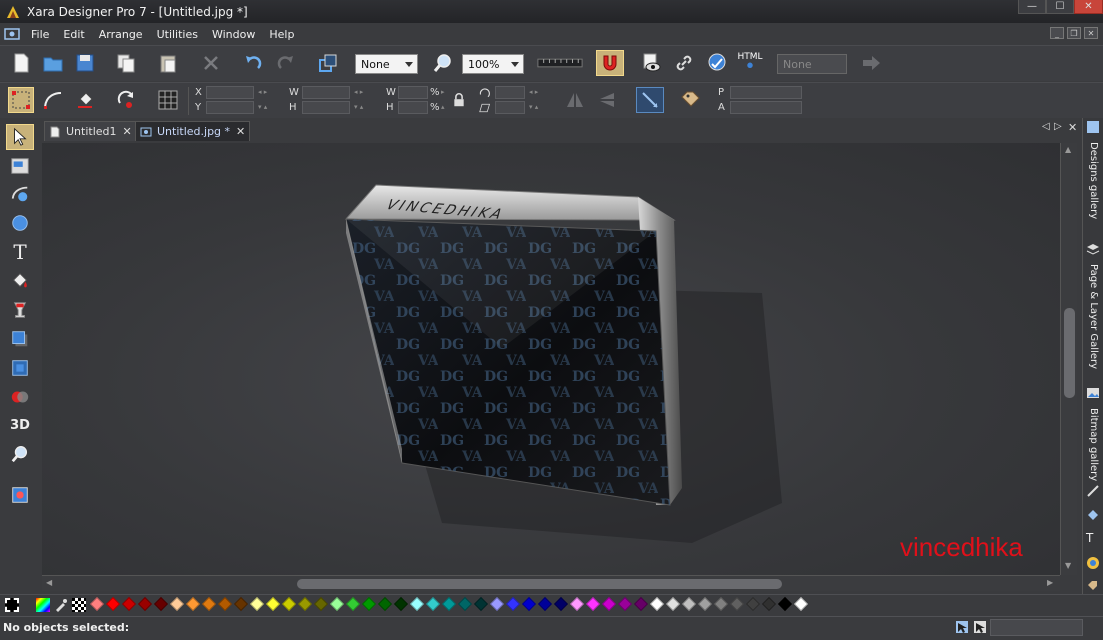 This screenshot has width=1103, height=640. I want to click on html-button: HTML, so click(750, 63).